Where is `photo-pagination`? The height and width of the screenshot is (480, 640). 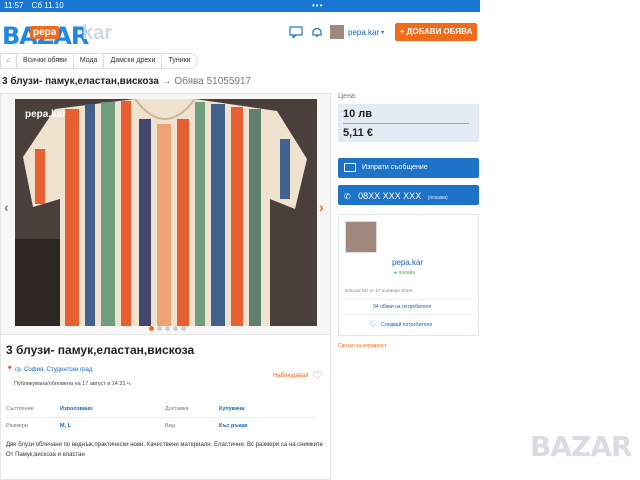 photo-pagination is located at coordinates (167, 328).